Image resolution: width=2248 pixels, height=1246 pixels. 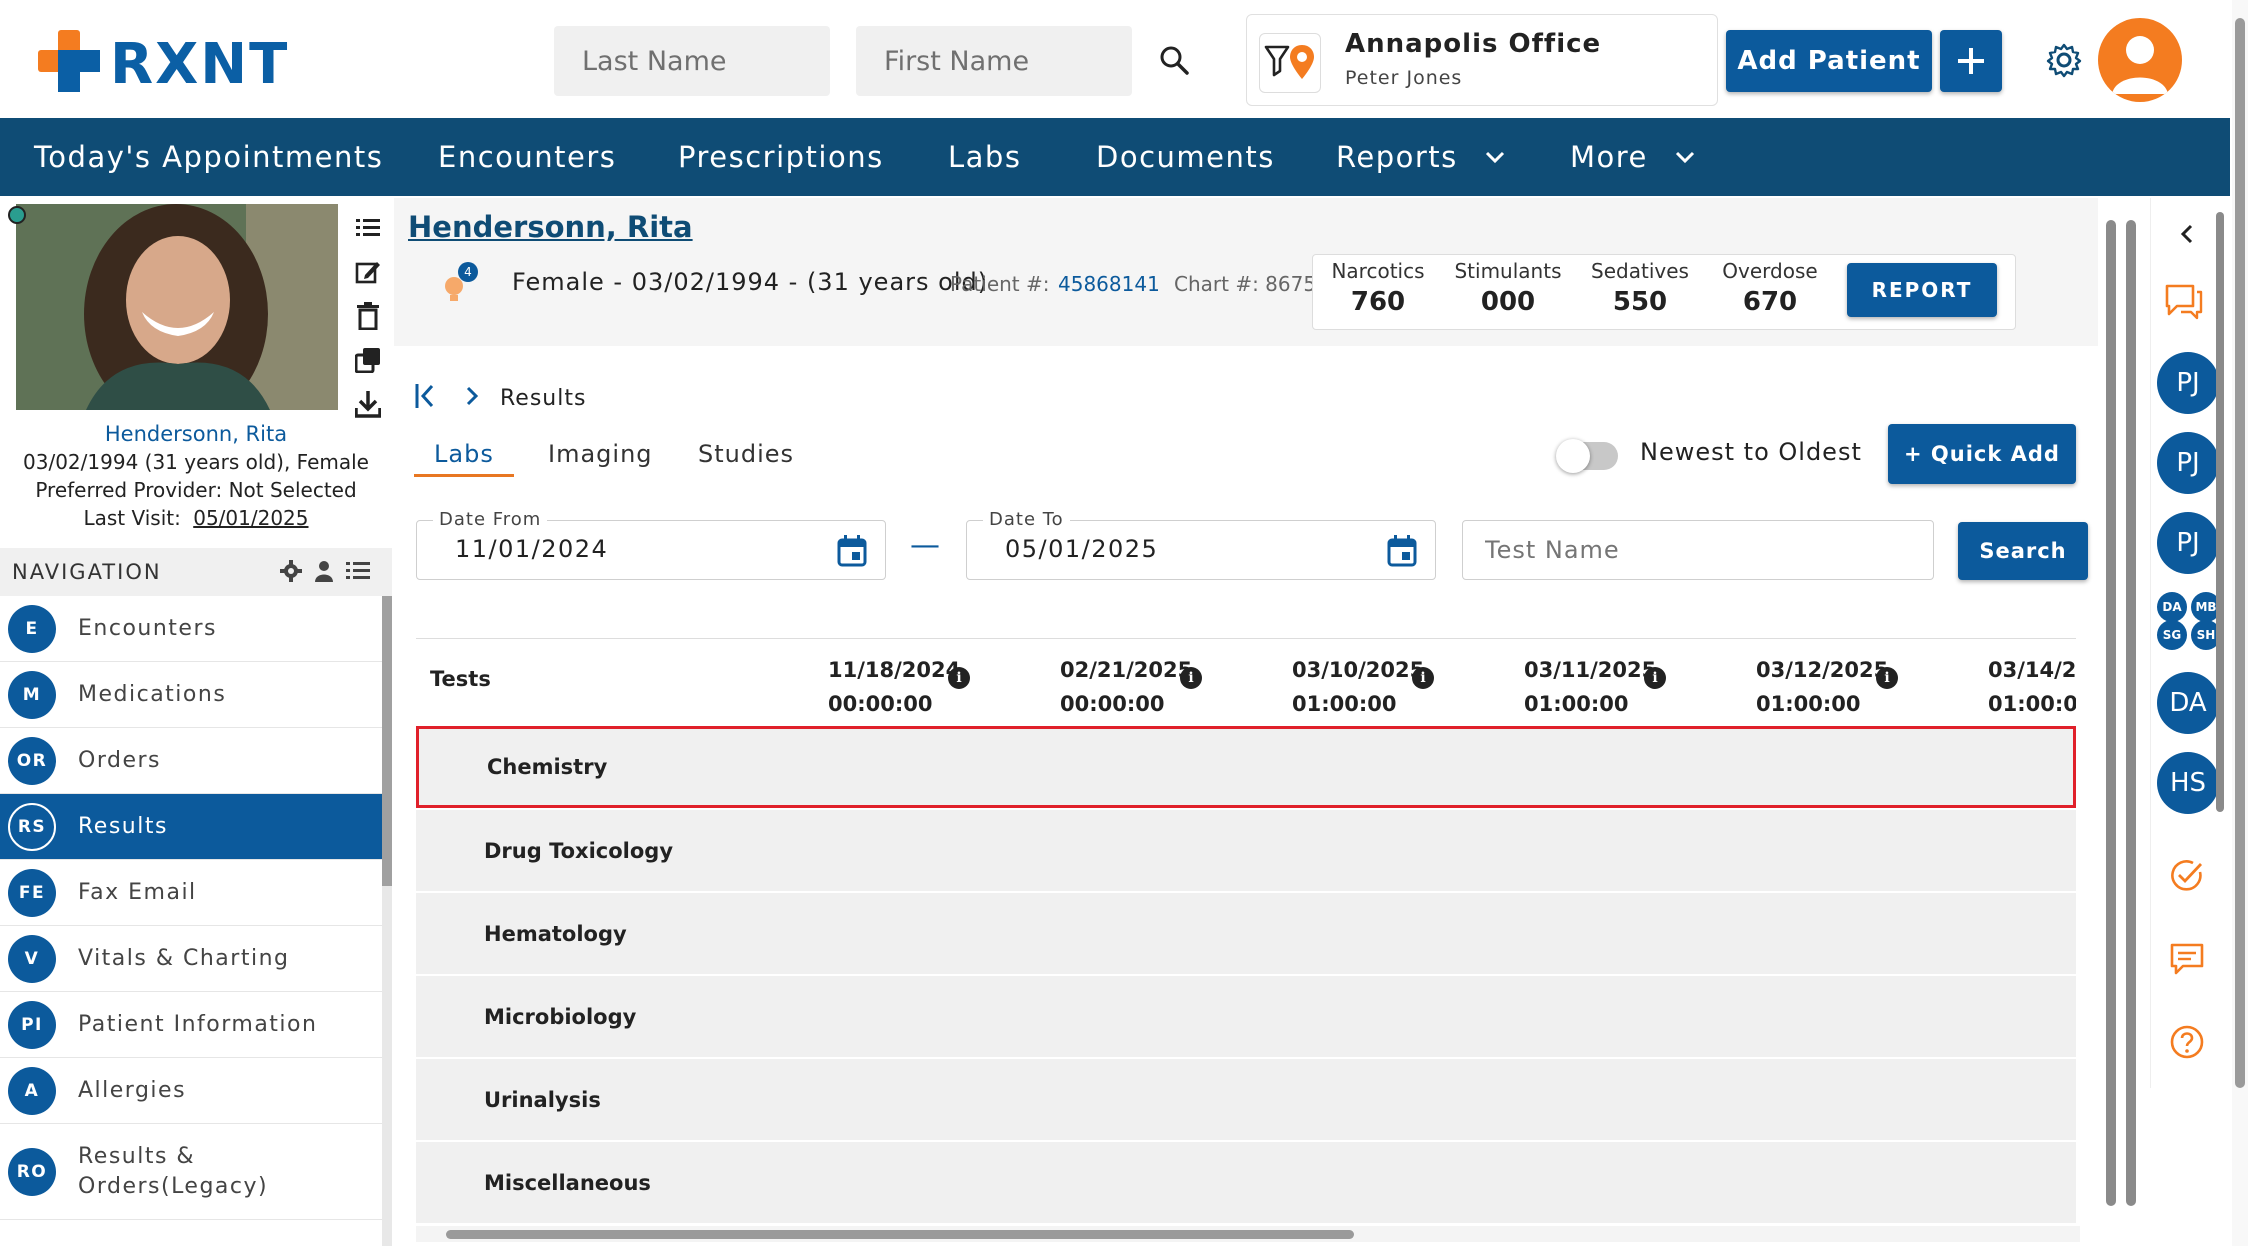 I want to click on grid-row-microbiology: Microbiology, so click(x=1246, y=1017).